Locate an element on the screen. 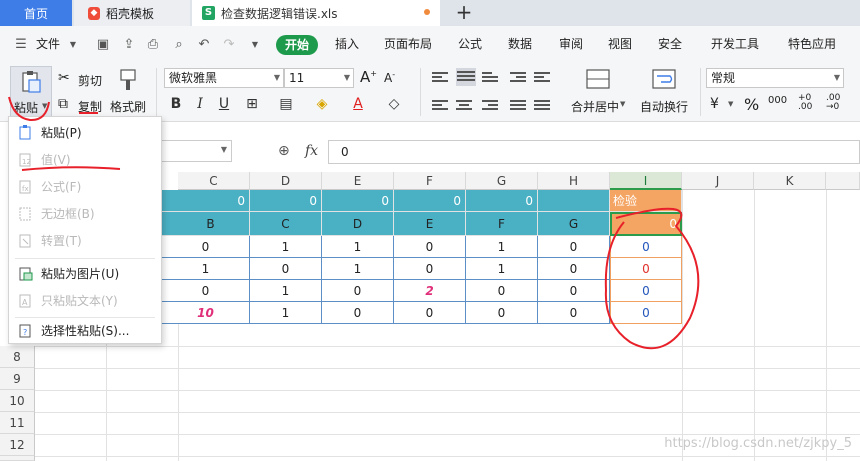  name-box: ▼ is located at coordinates (196, 151).